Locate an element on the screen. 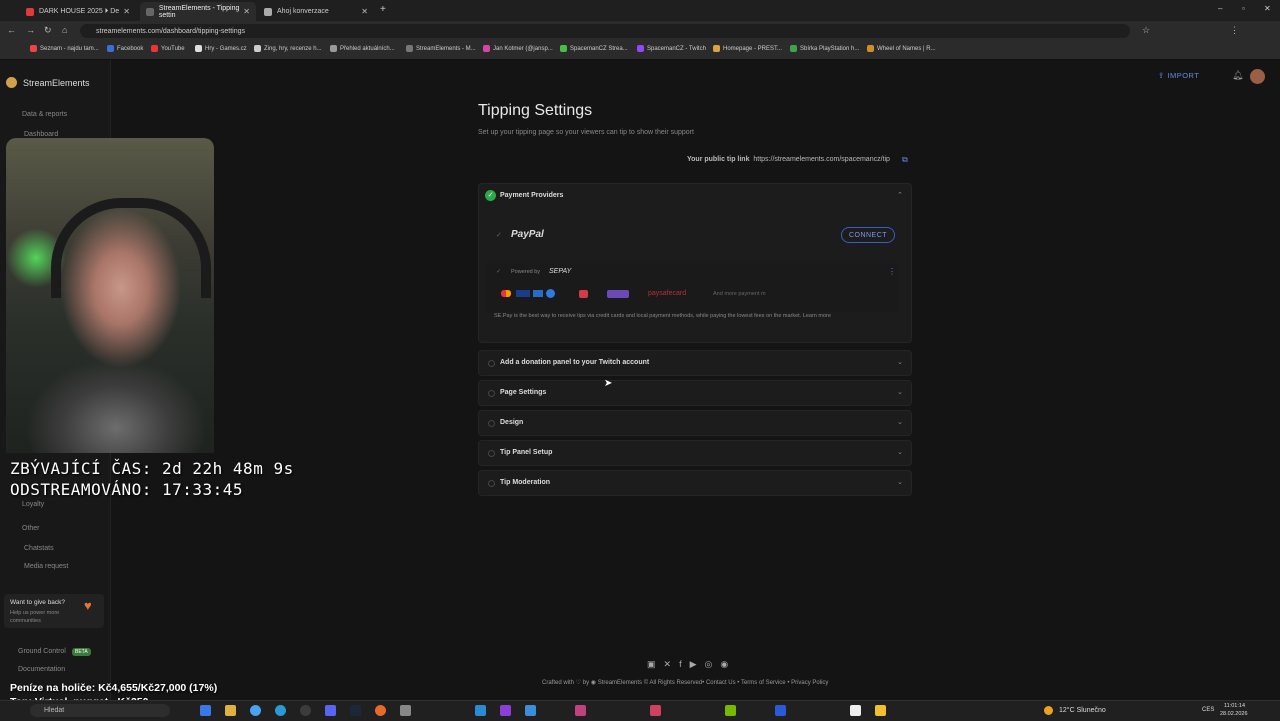 The height and width of the screenshot is (721, 1280). nvidia-icon is located at coordinates (730, 710).